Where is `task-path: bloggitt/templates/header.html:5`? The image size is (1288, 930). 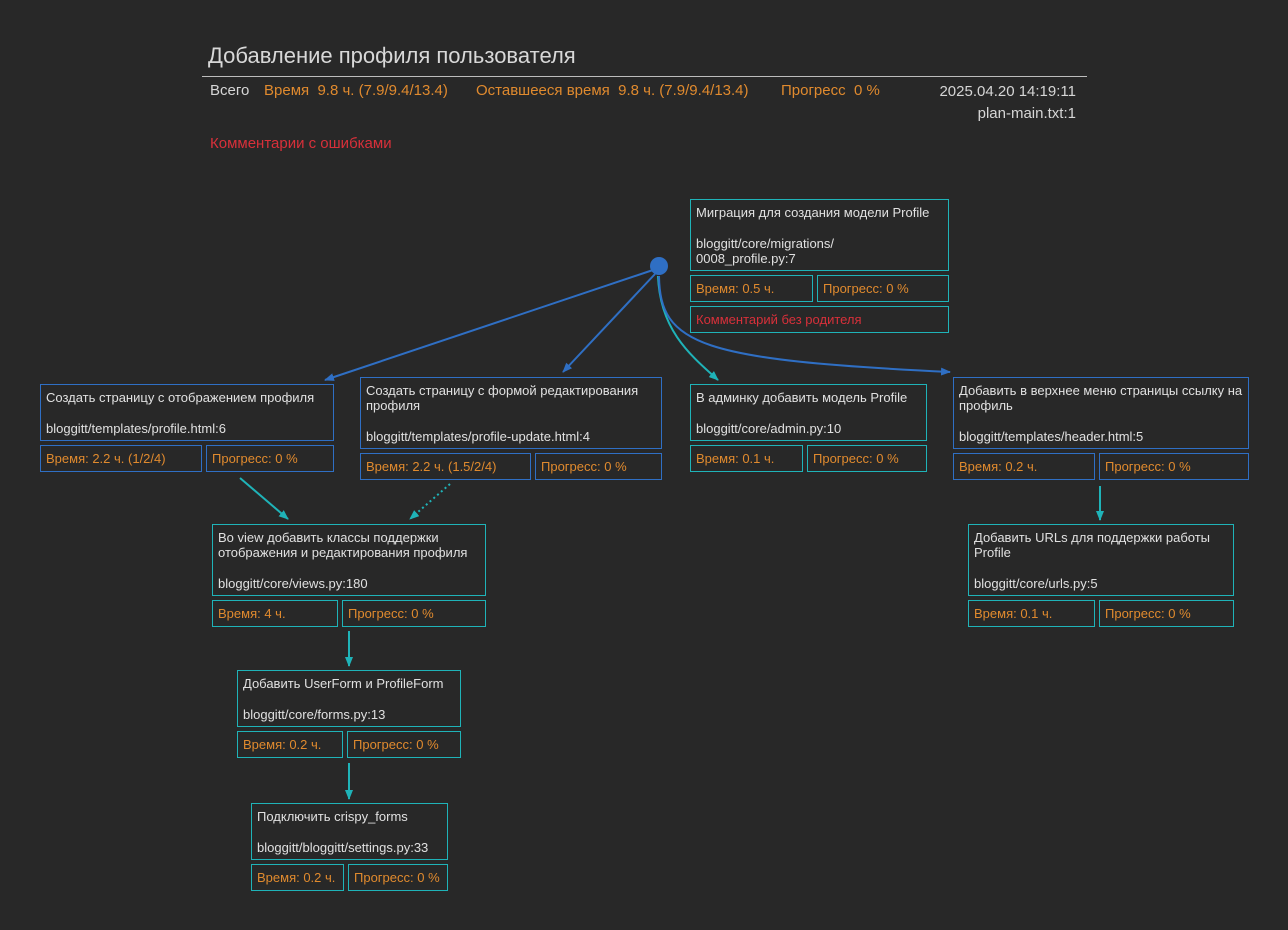 task-path: bloggitt/templates/header.html:5 is located at coordinates (1051, 436).